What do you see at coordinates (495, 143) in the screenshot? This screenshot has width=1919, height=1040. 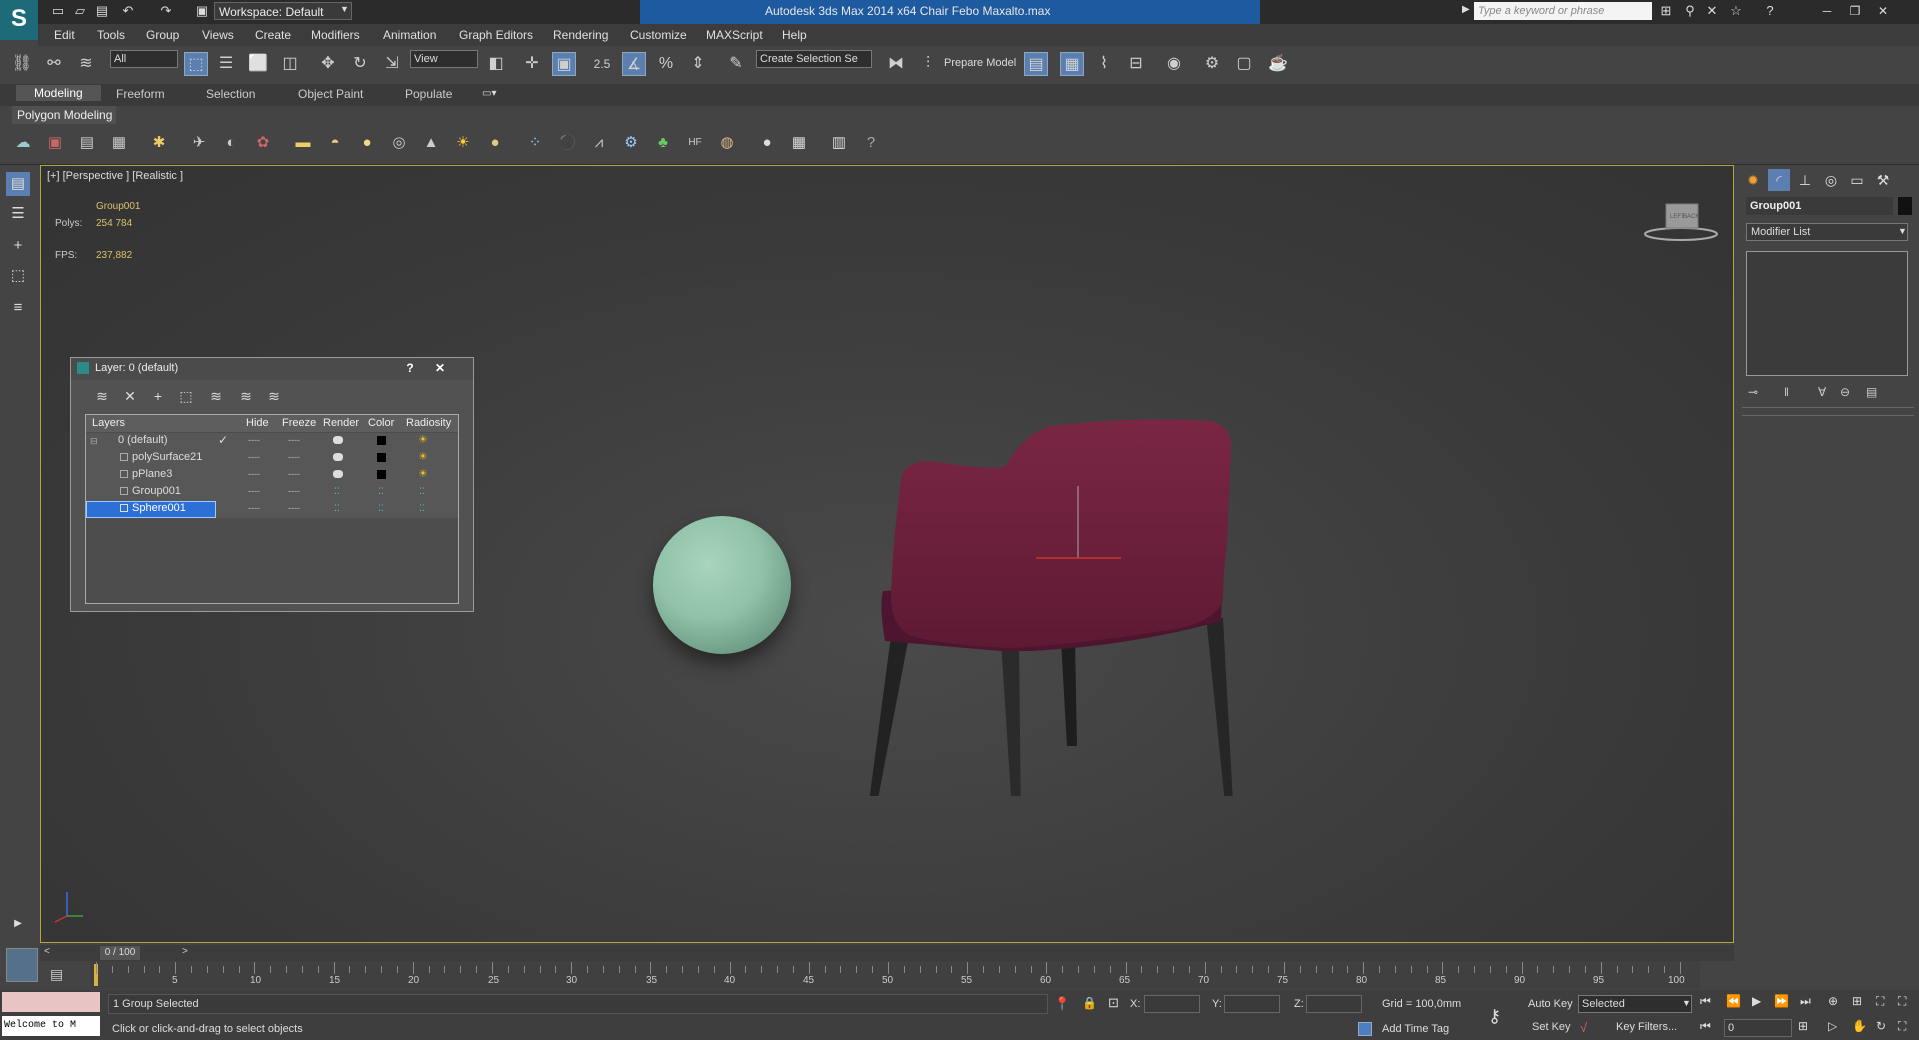 I see `sky-icon: ●` at bounding box center [495, 143].